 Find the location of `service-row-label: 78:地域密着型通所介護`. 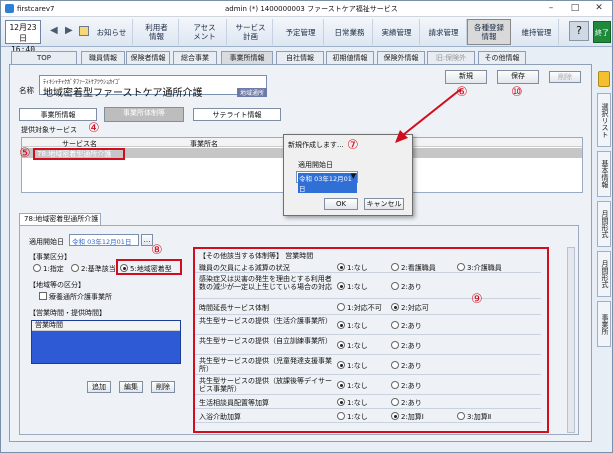

service-row-label: 78:地域密着型通所介護 is located at coordinates (79, 154).